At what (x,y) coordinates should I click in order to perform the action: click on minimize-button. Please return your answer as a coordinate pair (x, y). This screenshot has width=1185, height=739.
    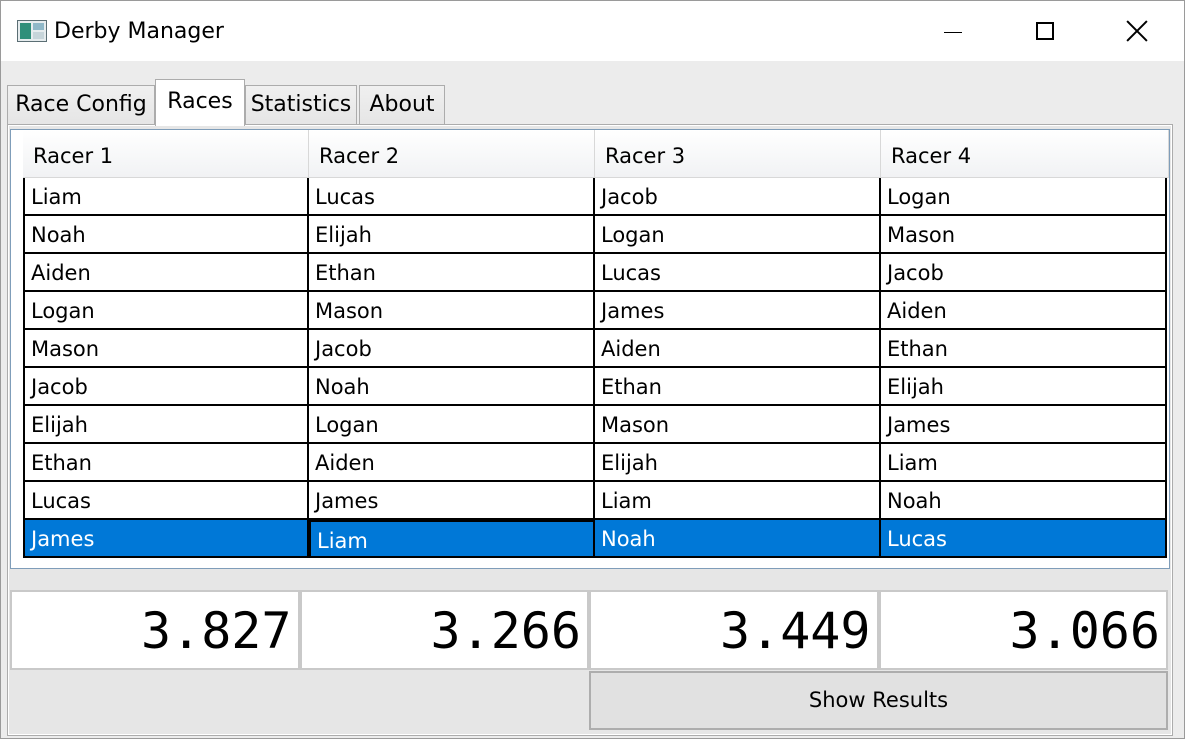
    Looking at the image, I should click on (953, 31).